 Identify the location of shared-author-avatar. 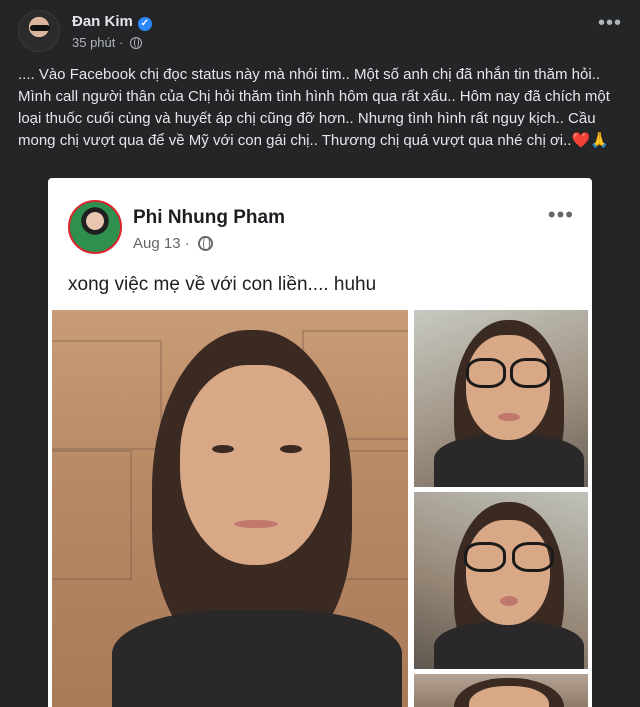
(95, 227).